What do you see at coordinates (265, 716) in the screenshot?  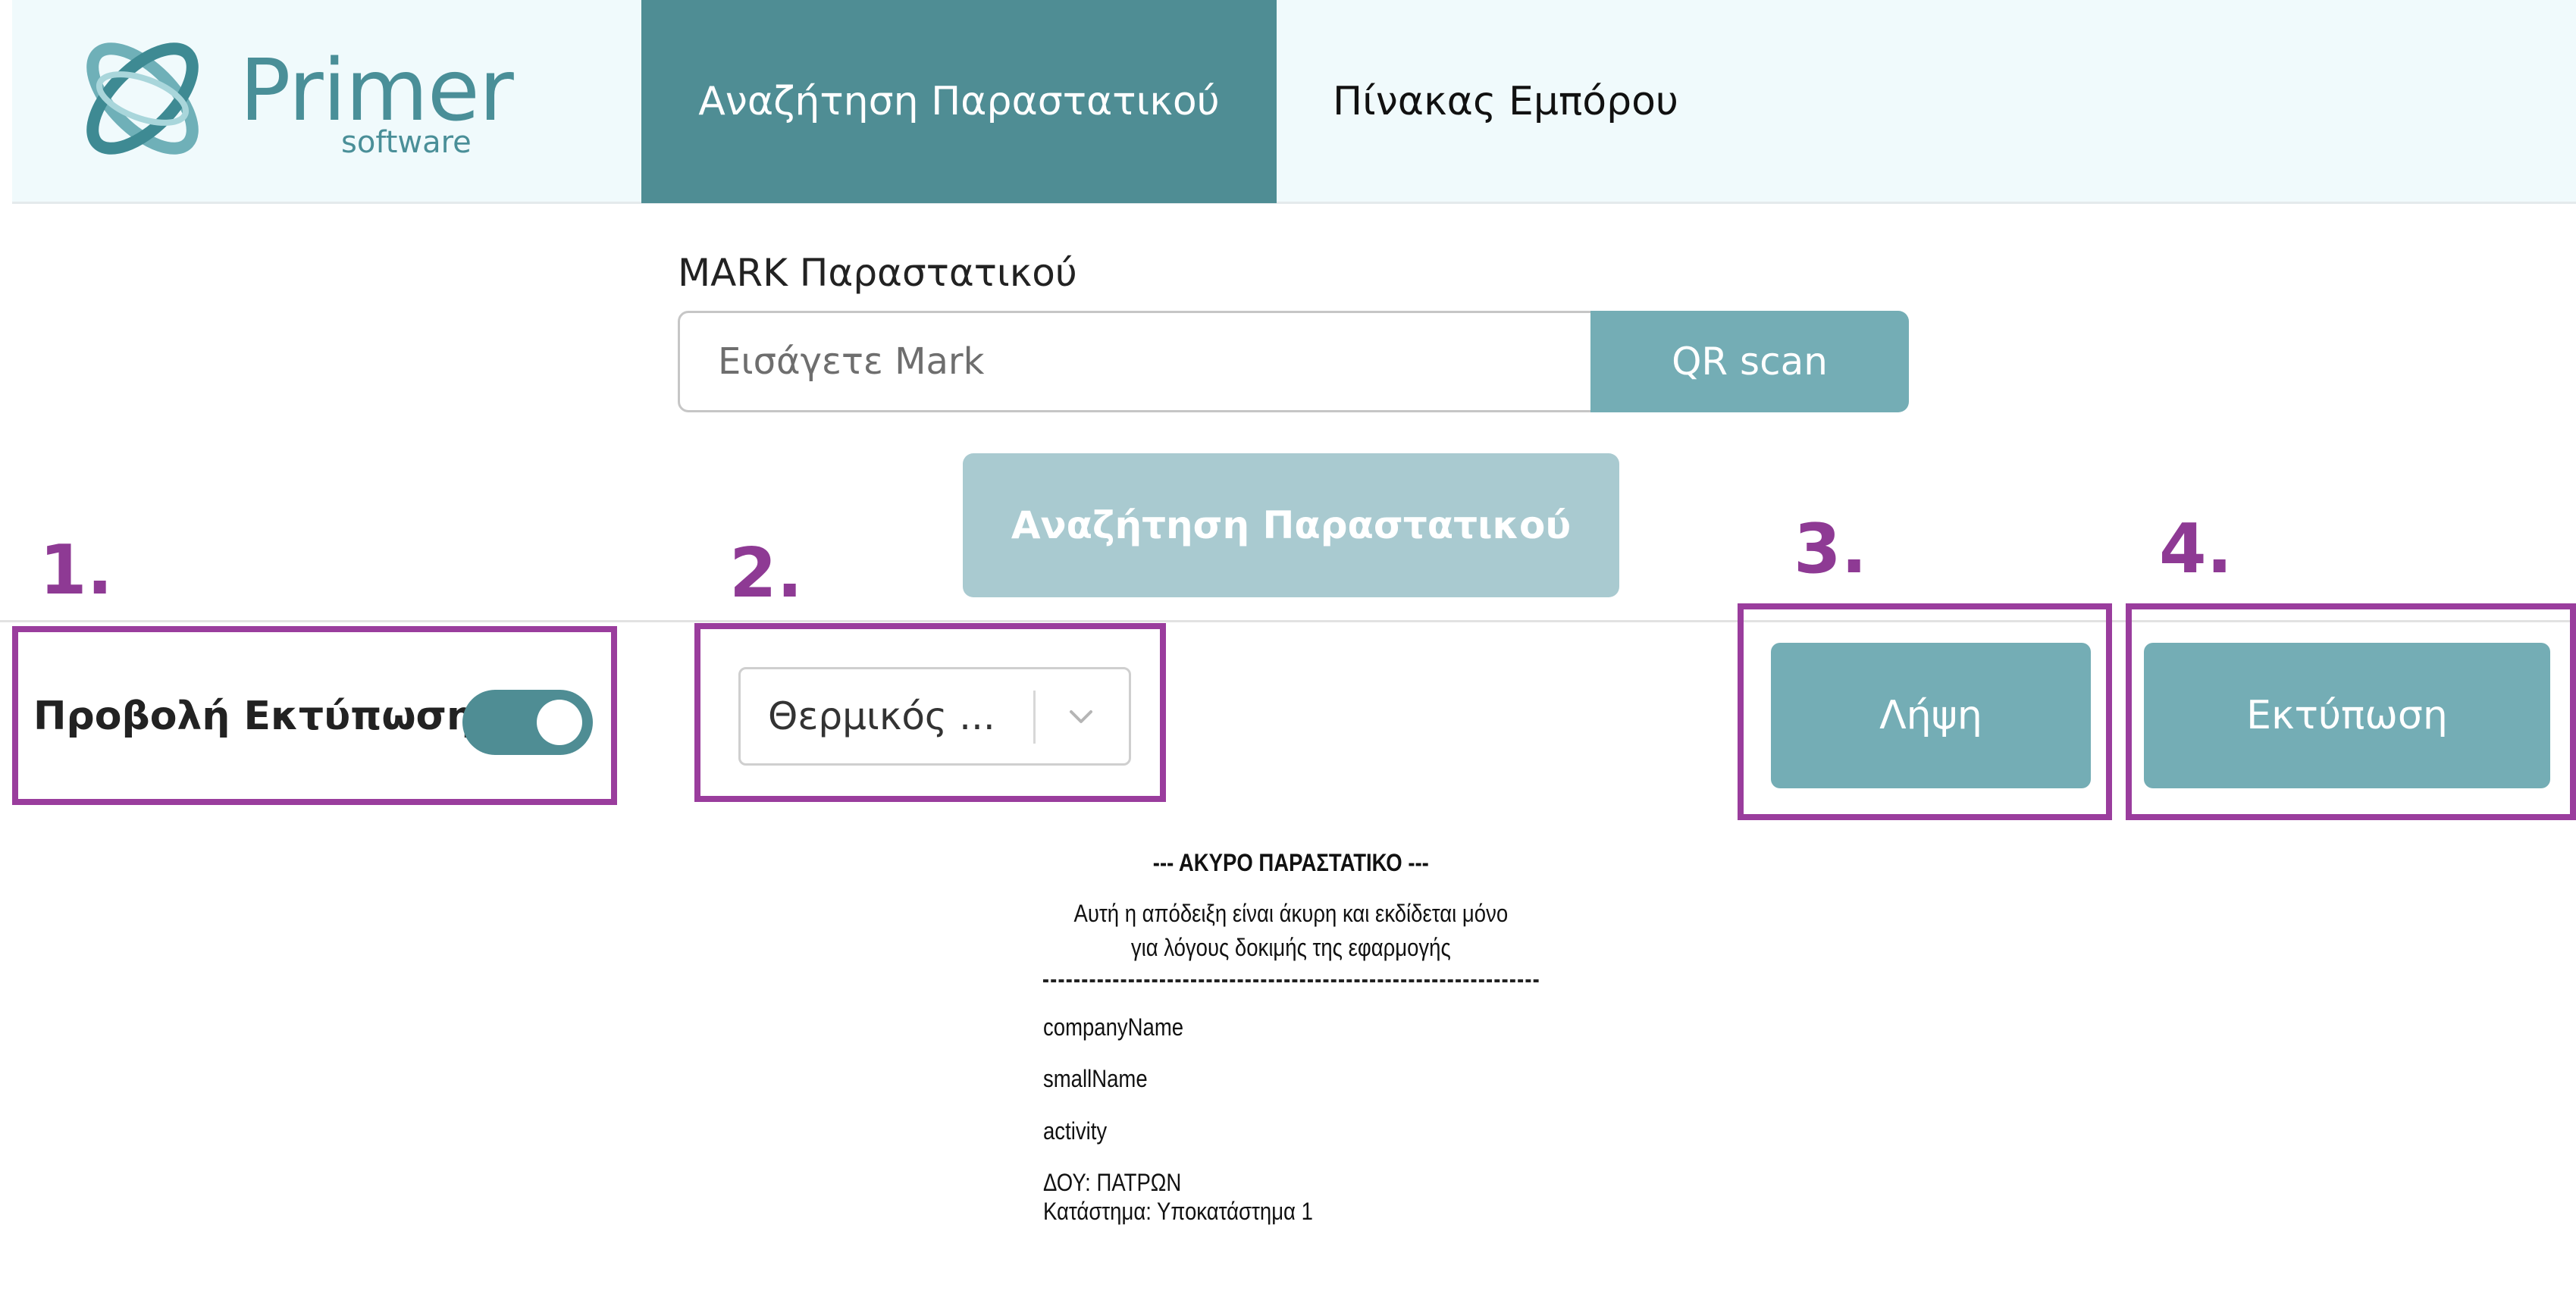 I see `print-preview-label: Προβολή Εκτύπωσης` at bounding box center [265, 716].